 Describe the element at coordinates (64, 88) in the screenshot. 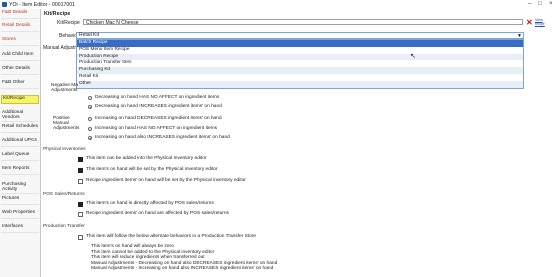

I see `negative-adjustments-label: Negative Ma Adjustments` at that location.